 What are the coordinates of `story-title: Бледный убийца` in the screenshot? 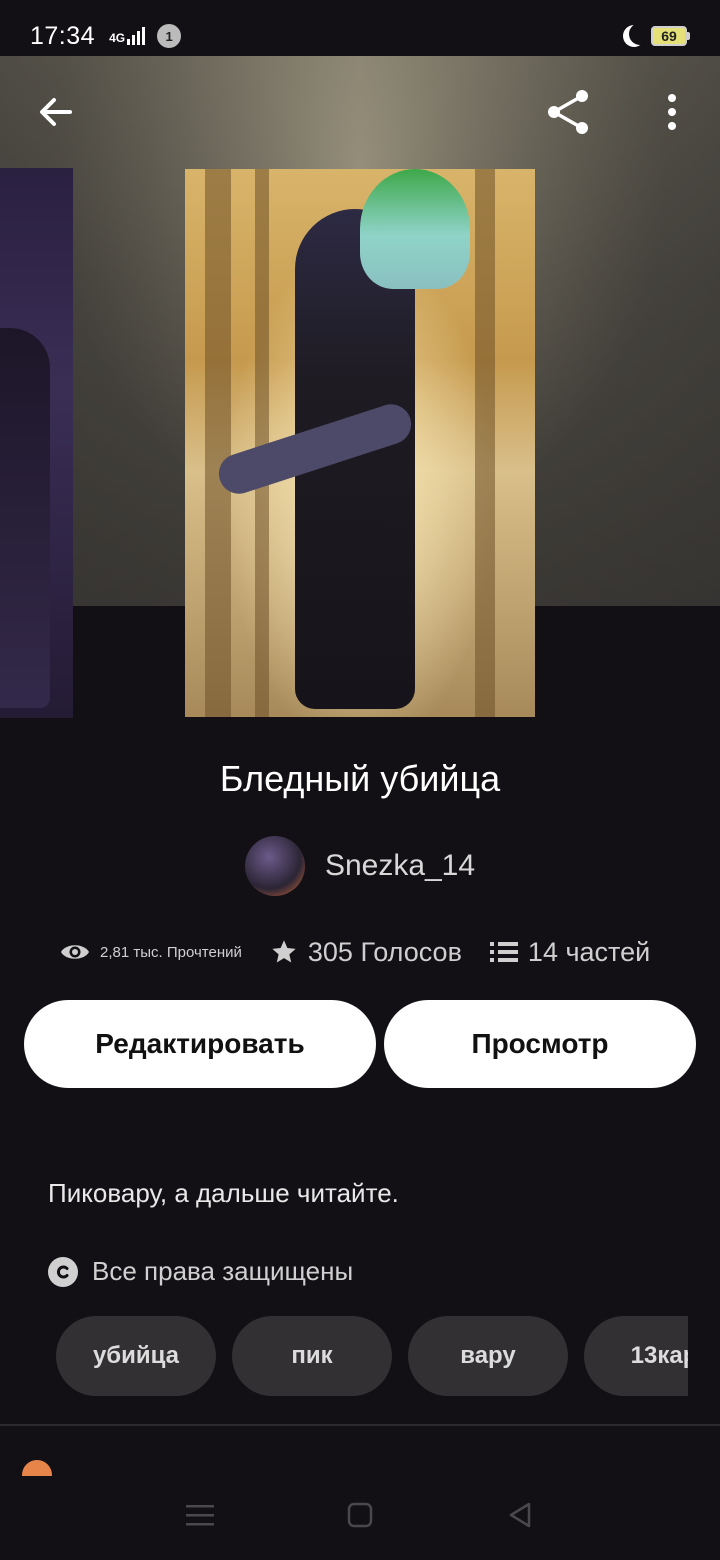 It's located at (360, 778).